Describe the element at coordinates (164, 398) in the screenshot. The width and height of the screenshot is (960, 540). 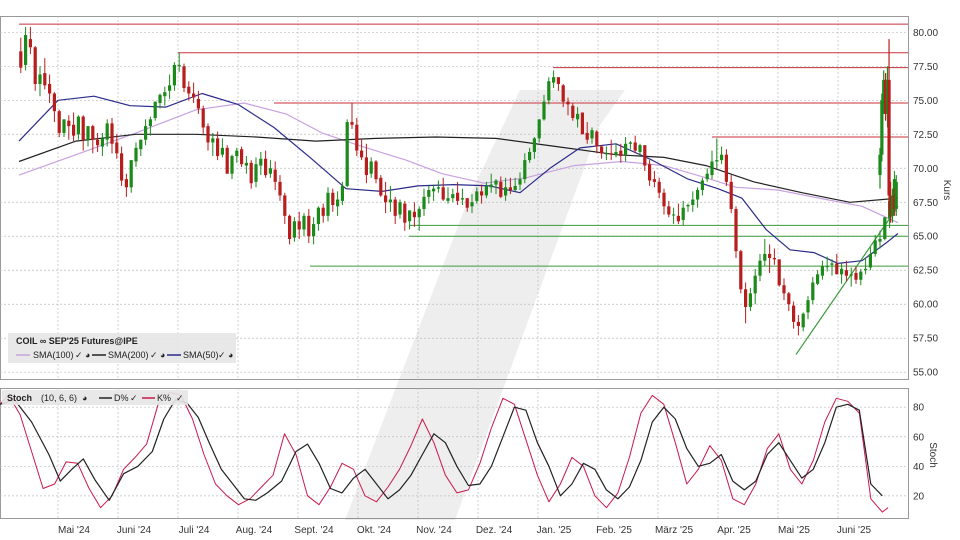
I see `legend-k: K%` at that location.